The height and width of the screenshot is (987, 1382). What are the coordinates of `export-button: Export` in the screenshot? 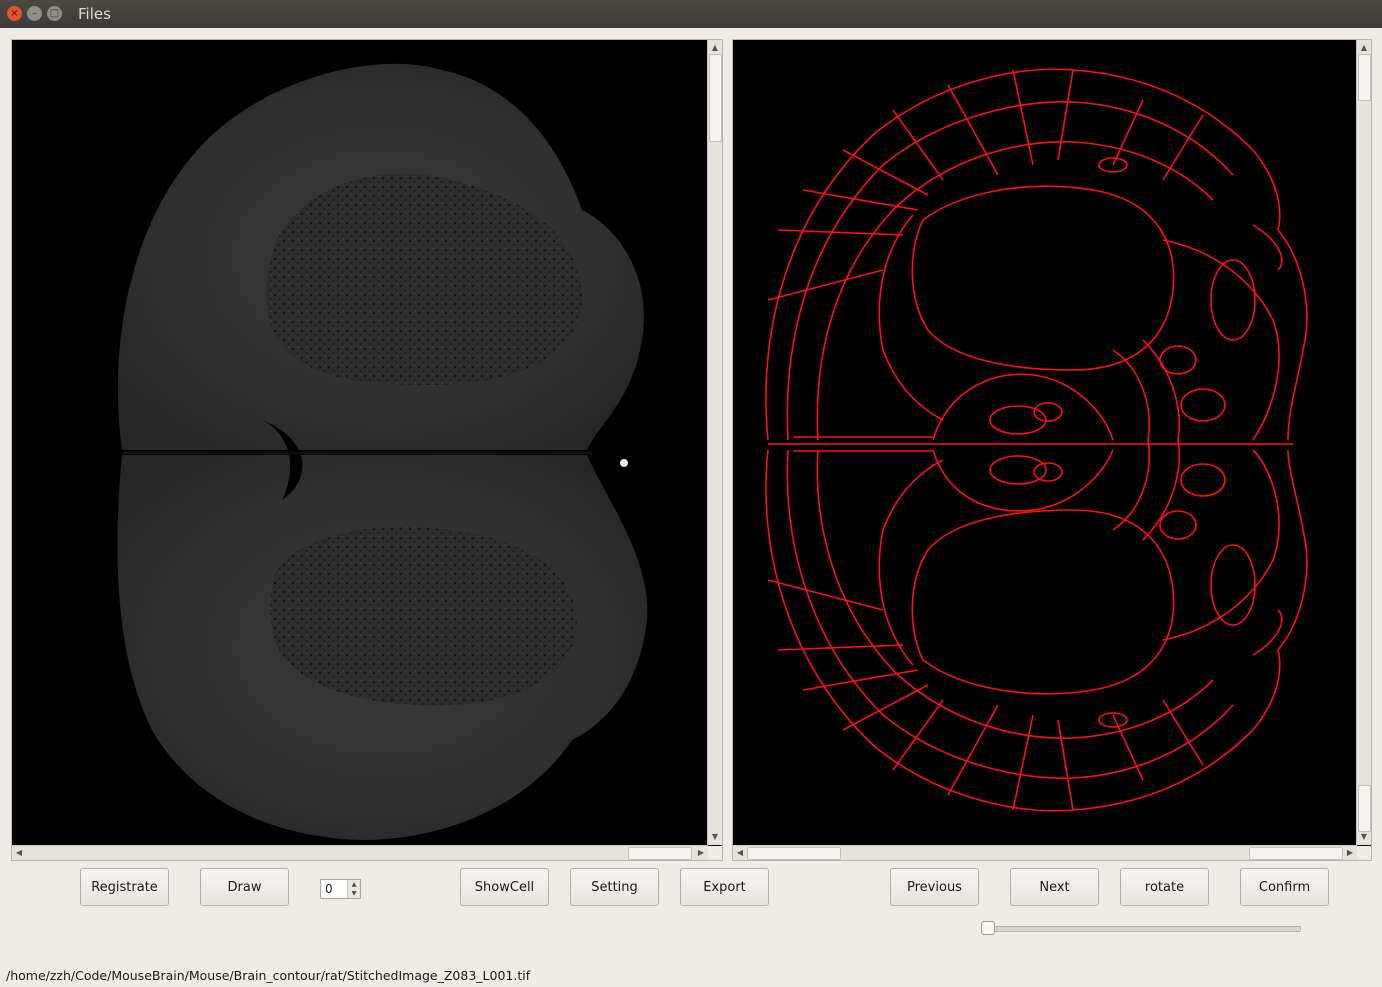 It's located at (724, 887).